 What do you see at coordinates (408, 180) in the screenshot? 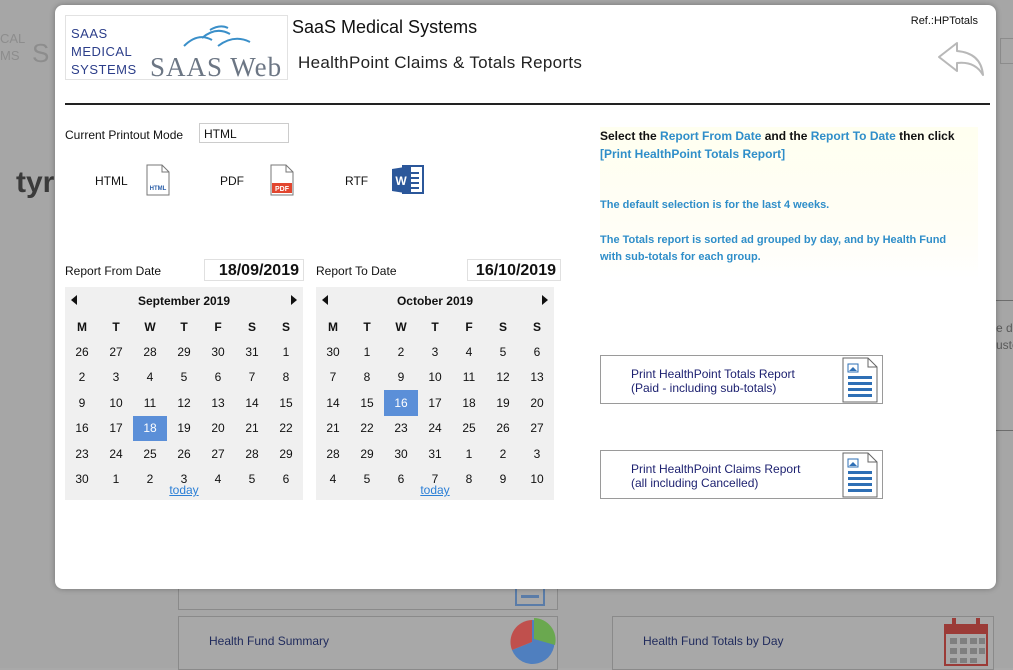
I see `word-file-icon: W` at bounding box center [408, 180].